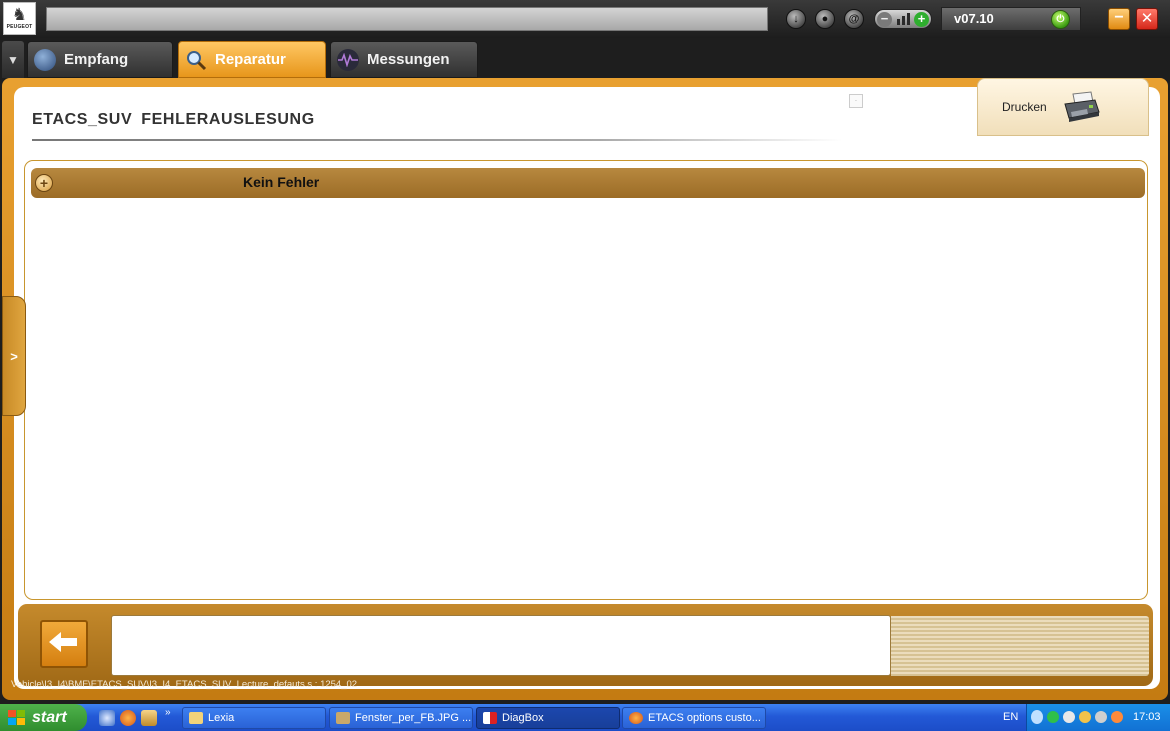  I want to click on start-button: start, so click(43, 717).